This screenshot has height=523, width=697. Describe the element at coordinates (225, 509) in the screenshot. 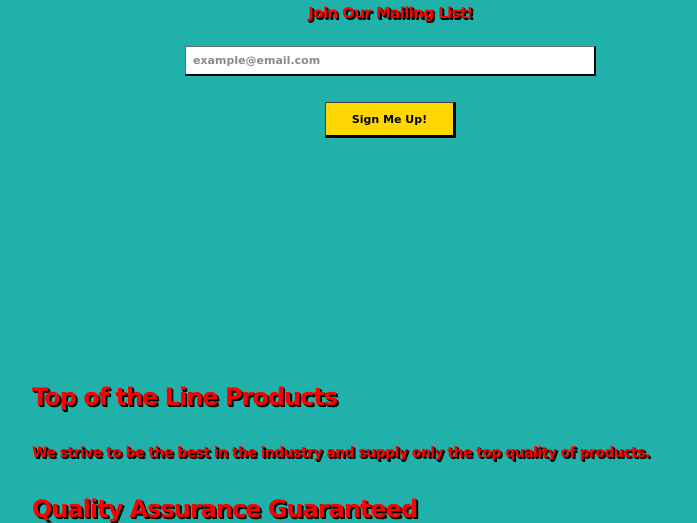

I see `feature-heading-quality: Quality Assurance Guaranteed` at that location.